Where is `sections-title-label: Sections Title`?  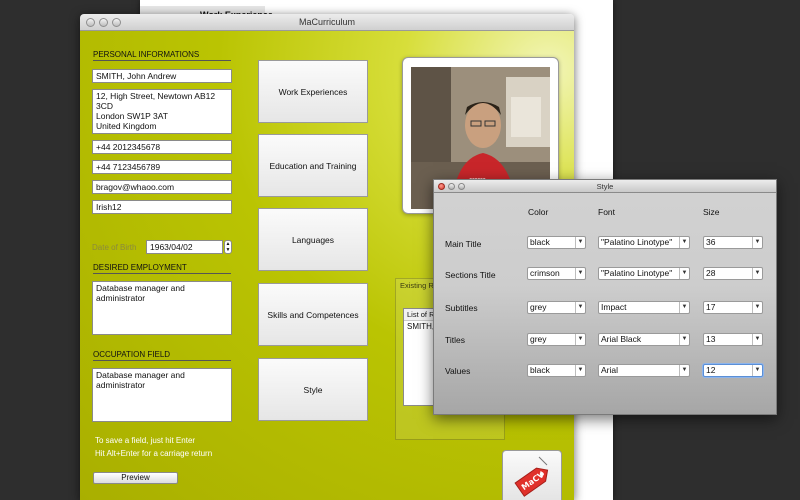 sections-title-label: Sections Title is located at coordinates (470, 275).